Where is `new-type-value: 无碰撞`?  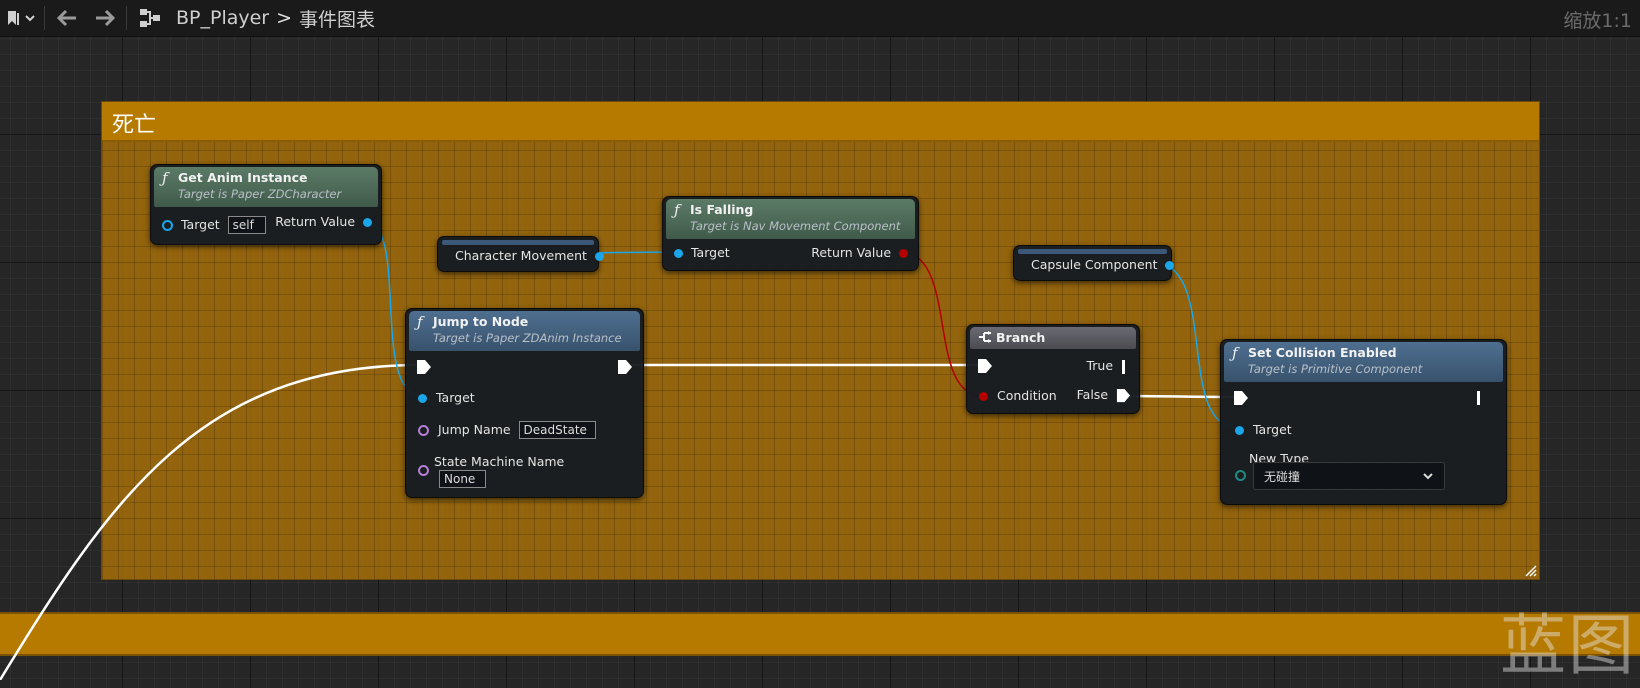 new-type-value: 无碰撞 is located at coordinates (1282, 477).